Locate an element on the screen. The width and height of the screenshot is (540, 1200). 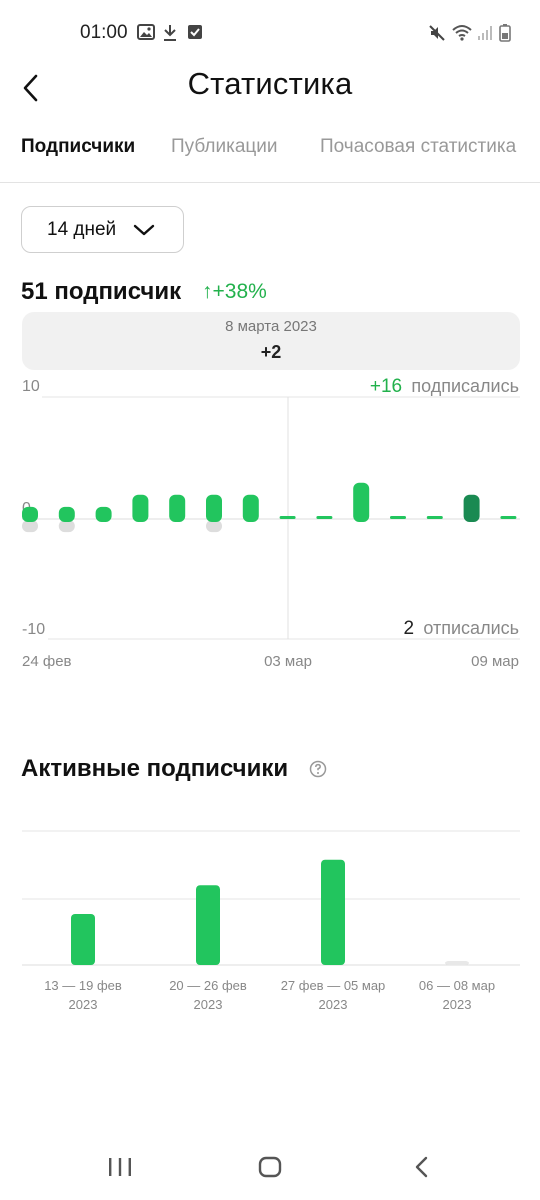
subscriber-count: 51 подписчик is located at coordinates (101, 291).